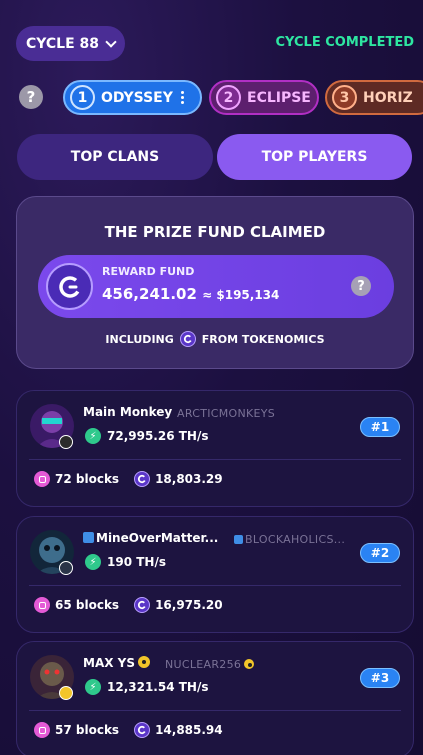  I want to click on reward-help-icon: ?, so click(361, 286).